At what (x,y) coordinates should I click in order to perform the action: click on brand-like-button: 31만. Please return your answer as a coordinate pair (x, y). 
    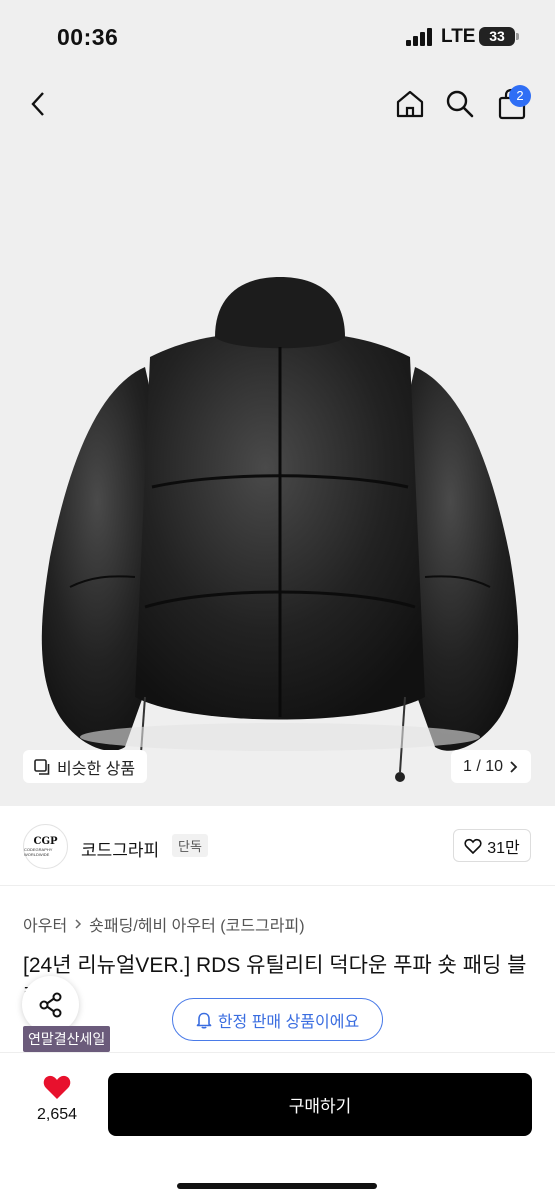
    Looking at the image, I should click on (492, 845).